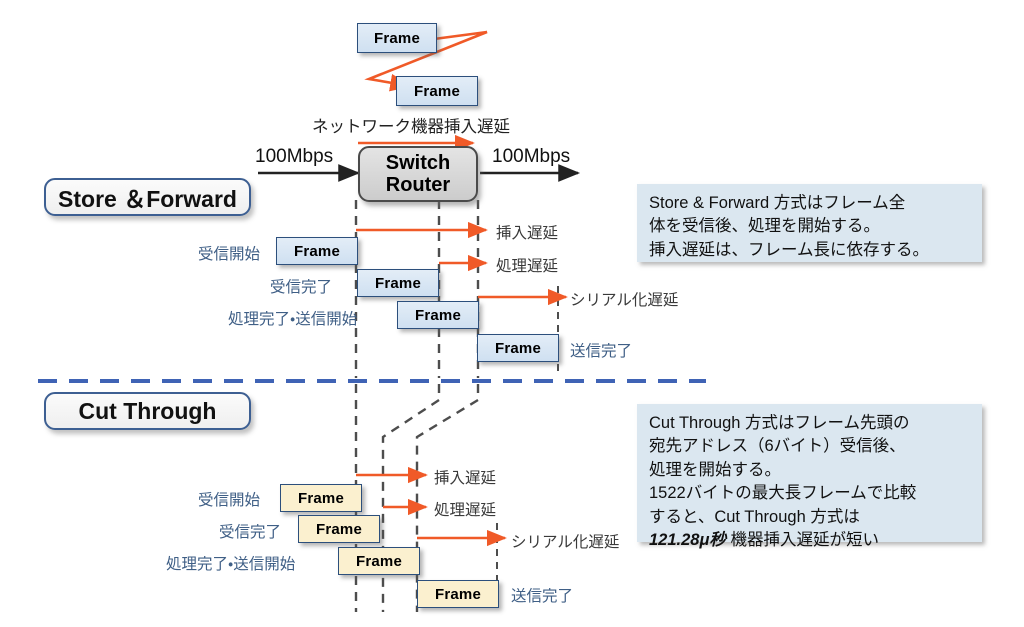 This screenshot has height=627, width=1024. Describe the element at coordinates (531, 156) in the screenshot. I see `egress-speed-label: 100Mbps` at that location.